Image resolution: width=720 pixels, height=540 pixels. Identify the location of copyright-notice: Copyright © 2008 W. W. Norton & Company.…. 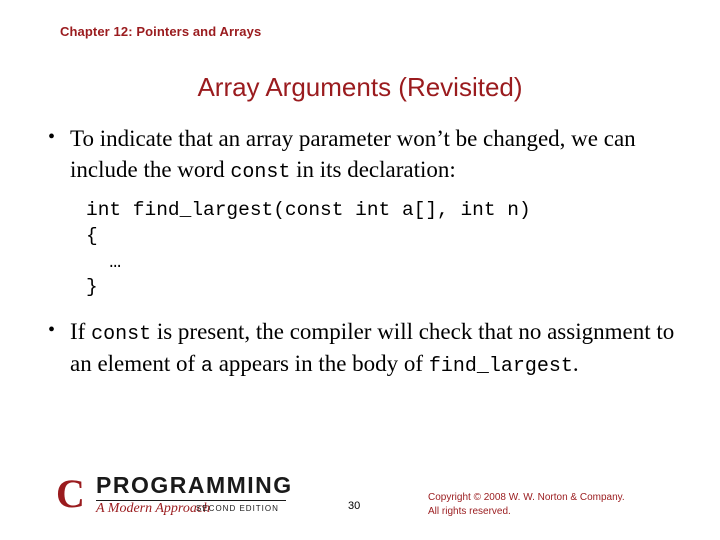
(553, 504).